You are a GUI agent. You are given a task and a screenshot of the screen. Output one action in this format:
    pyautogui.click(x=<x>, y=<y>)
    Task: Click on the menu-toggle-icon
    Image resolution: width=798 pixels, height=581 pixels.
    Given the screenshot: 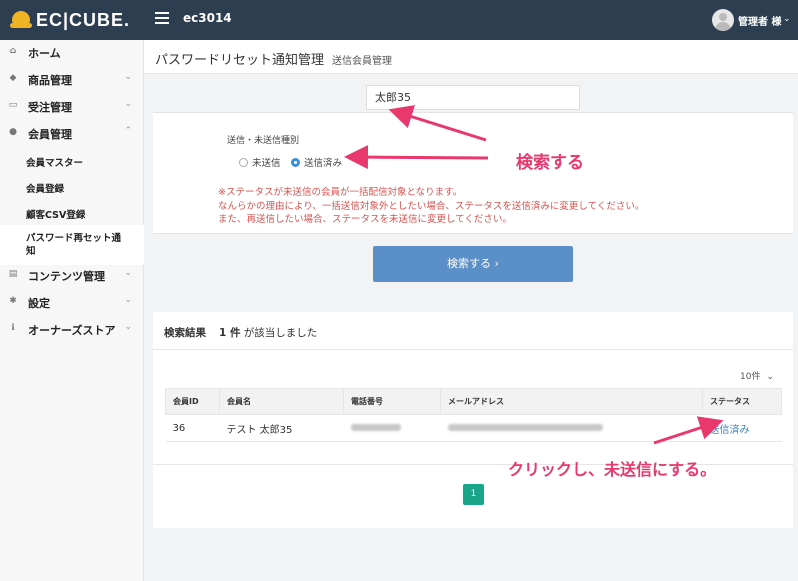 What is the action you would take?
    pyautogui.click(x=162, y=18)
    